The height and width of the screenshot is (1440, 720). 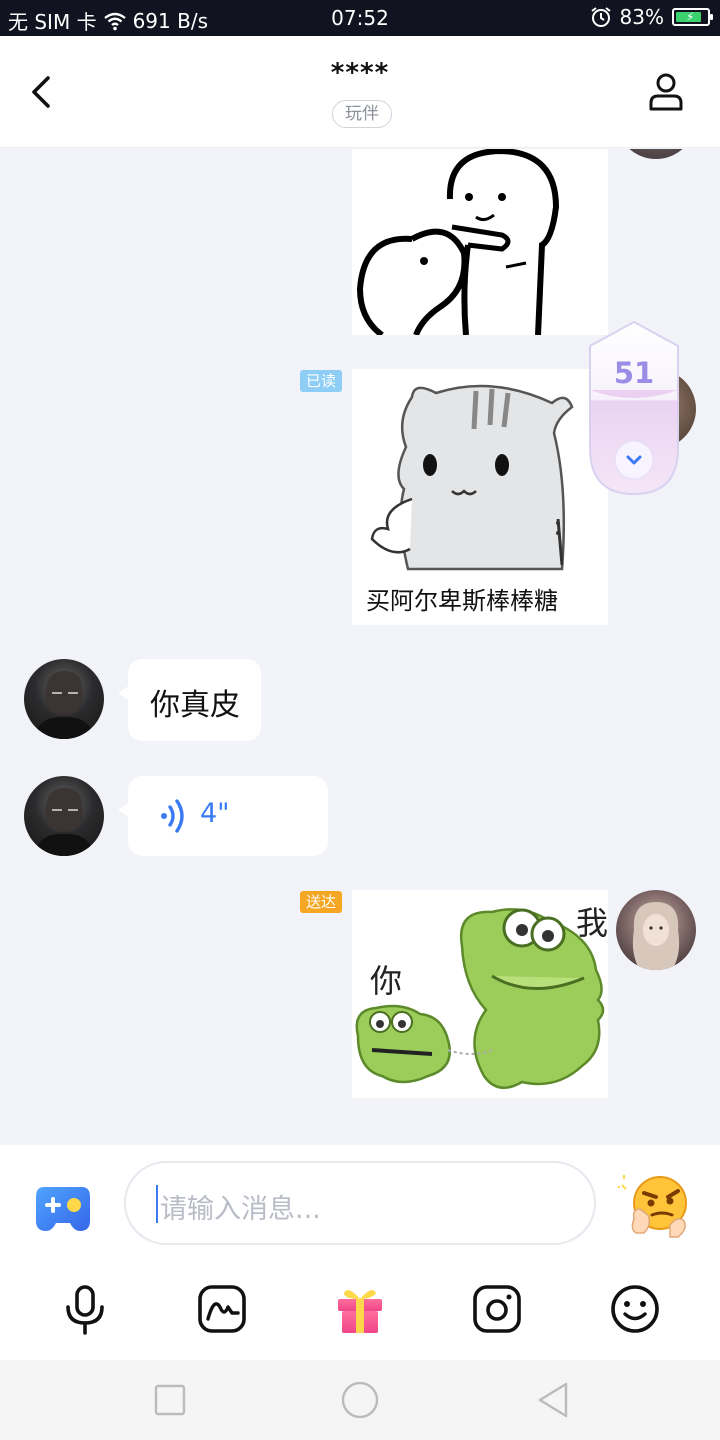 What do you see at coordinates (85, 1309) in the screenshot?
I see `microphone-icon` at bounding box center [85, 1309].